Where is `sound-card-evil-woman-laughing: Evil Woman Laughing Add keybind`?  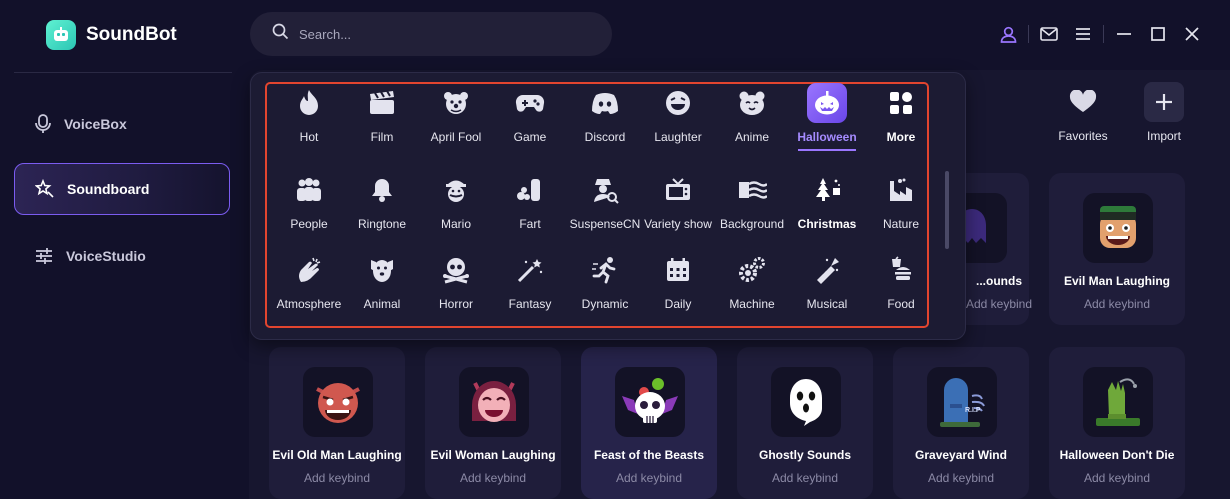 sound-card-evil-woman-laughing: Evil Woman Laughing Add keybind is located at coordinates (493, 423).